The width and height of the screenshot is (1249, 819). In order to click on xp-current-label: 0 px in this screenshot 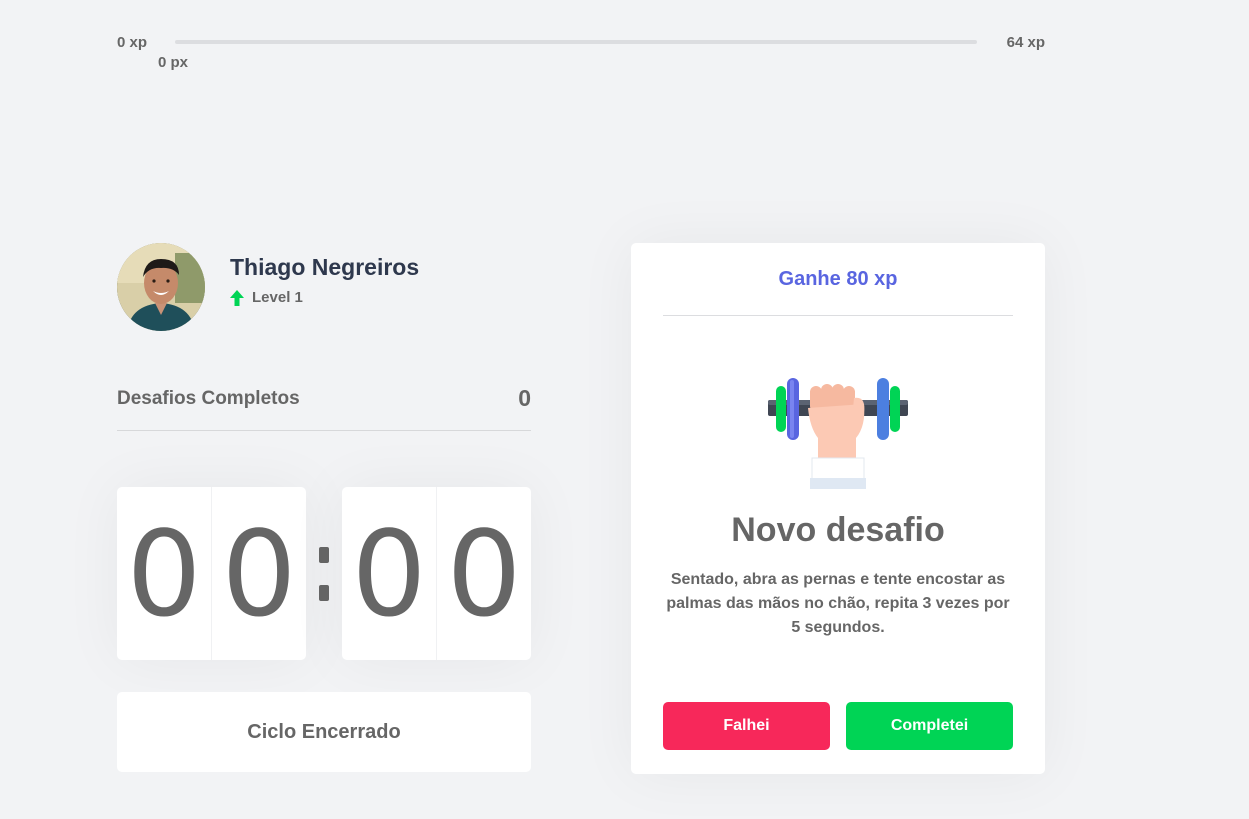, I will do `click(173, 62)`.